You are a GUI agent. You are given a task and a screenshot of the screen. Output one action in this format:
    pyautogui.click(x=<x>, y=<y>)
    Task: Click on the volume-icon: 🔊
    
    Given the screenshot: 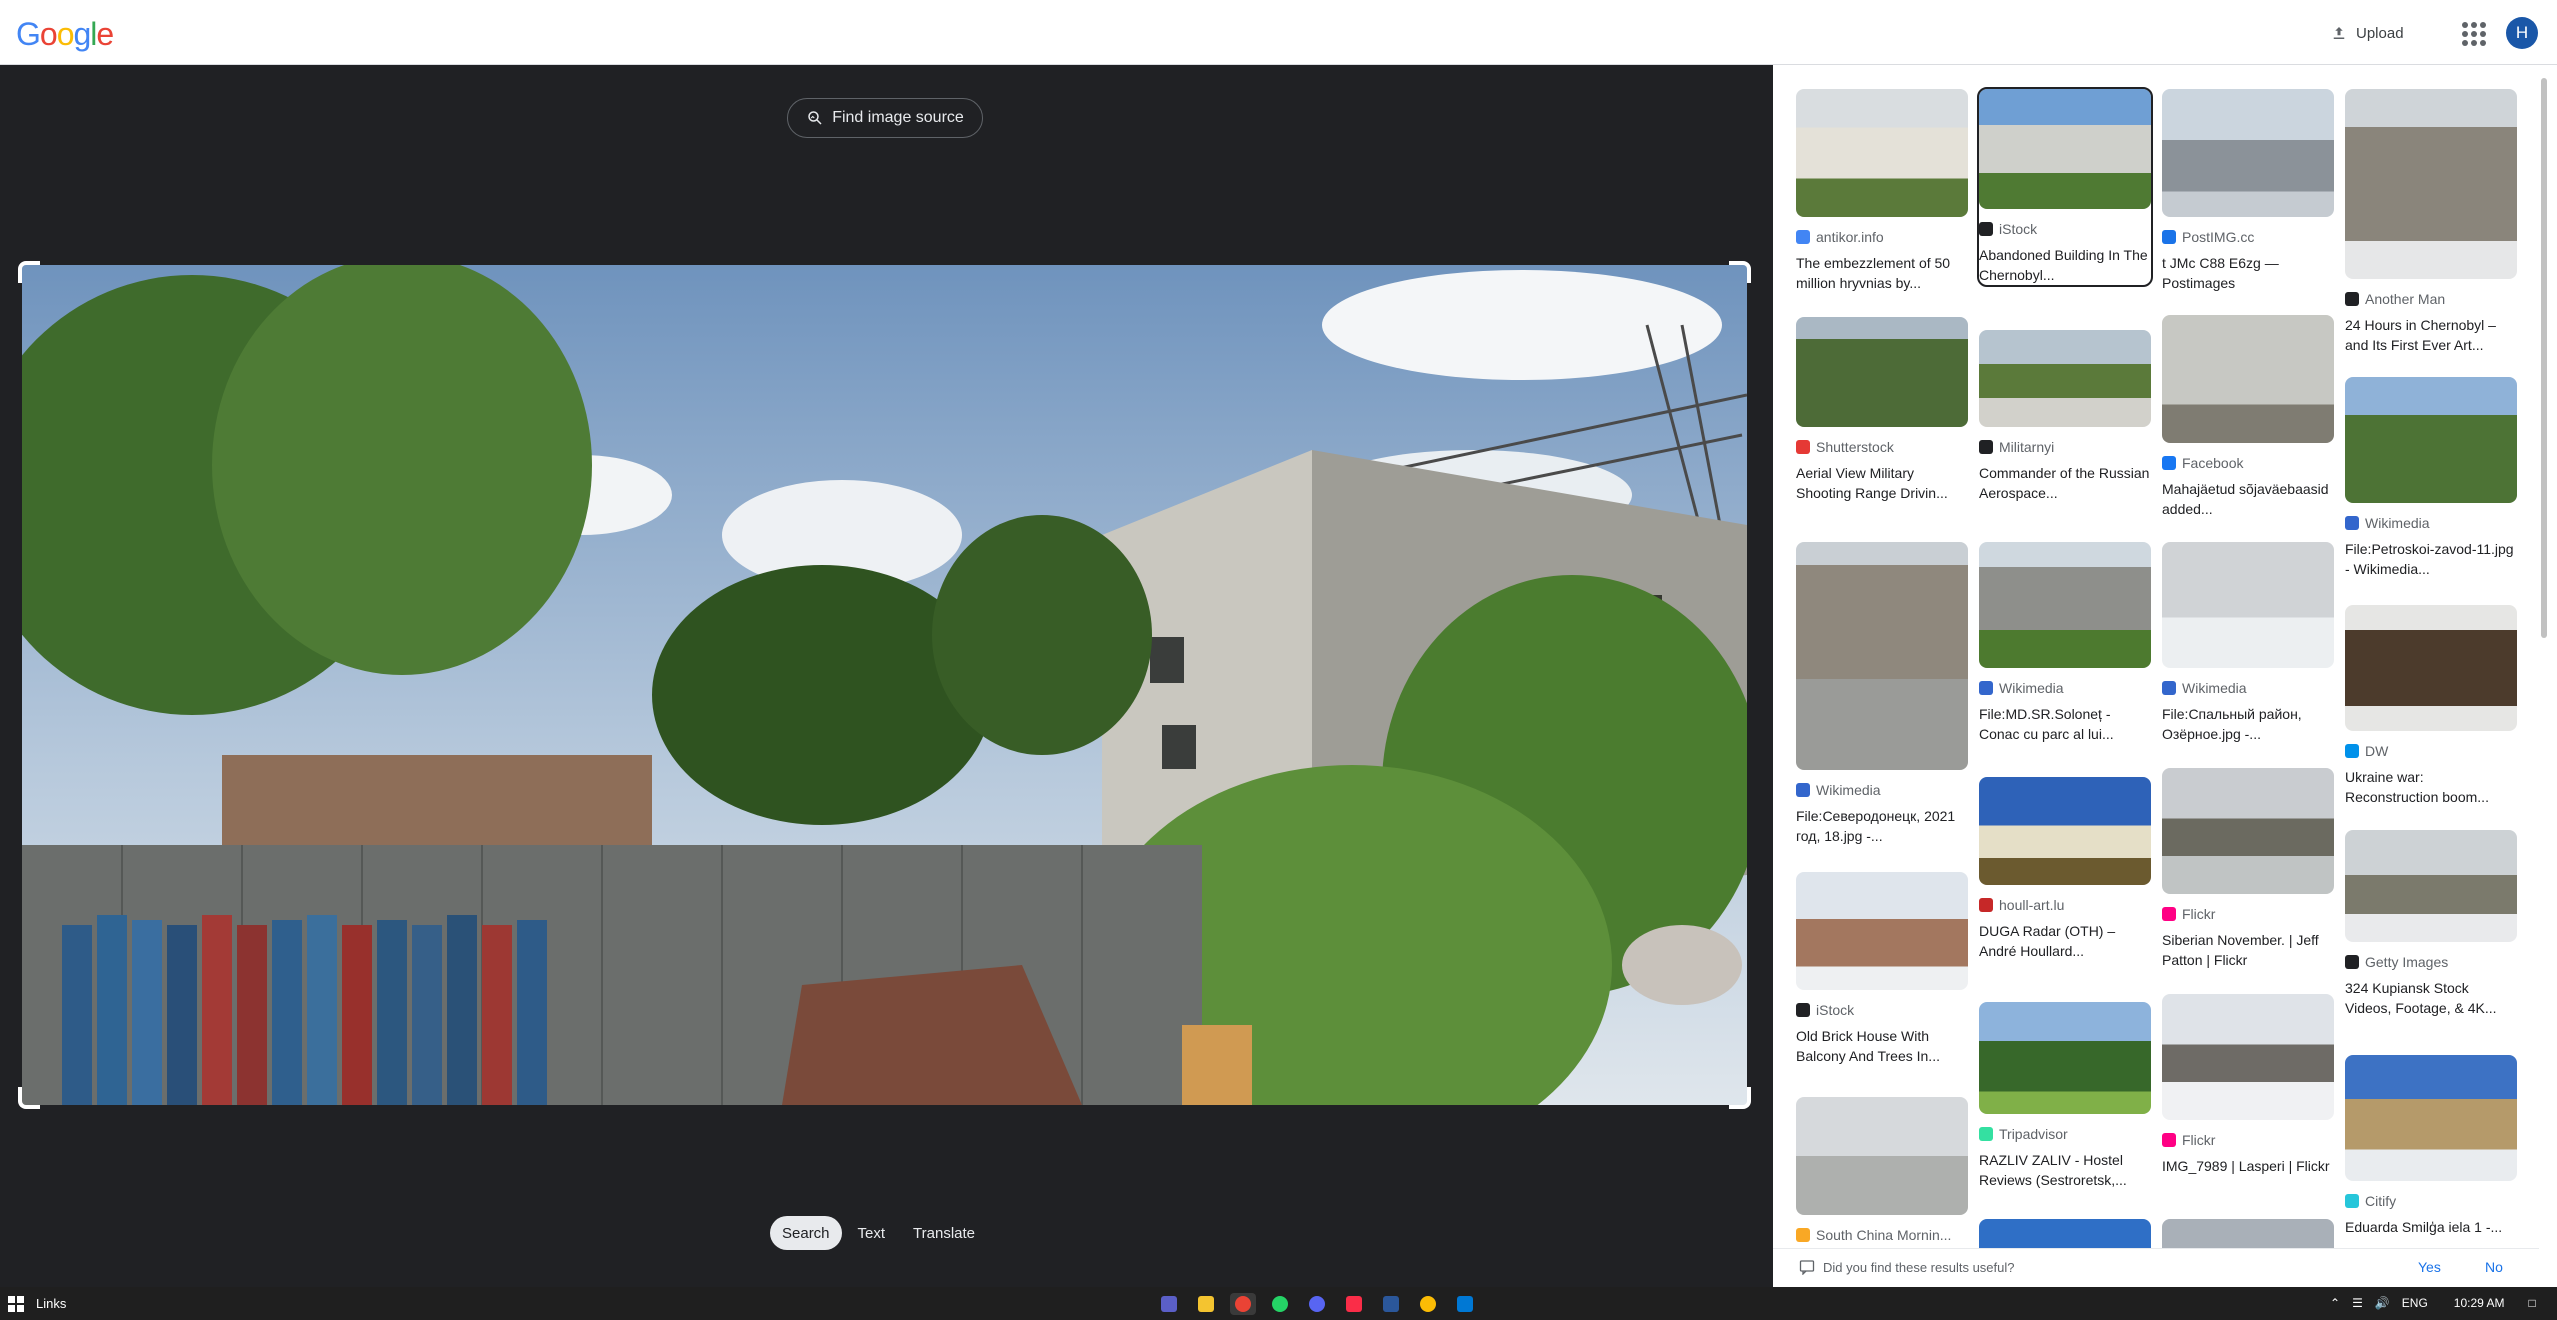 What is the action you would take?
    pyautogui.click(x=2382, y=1303)
    